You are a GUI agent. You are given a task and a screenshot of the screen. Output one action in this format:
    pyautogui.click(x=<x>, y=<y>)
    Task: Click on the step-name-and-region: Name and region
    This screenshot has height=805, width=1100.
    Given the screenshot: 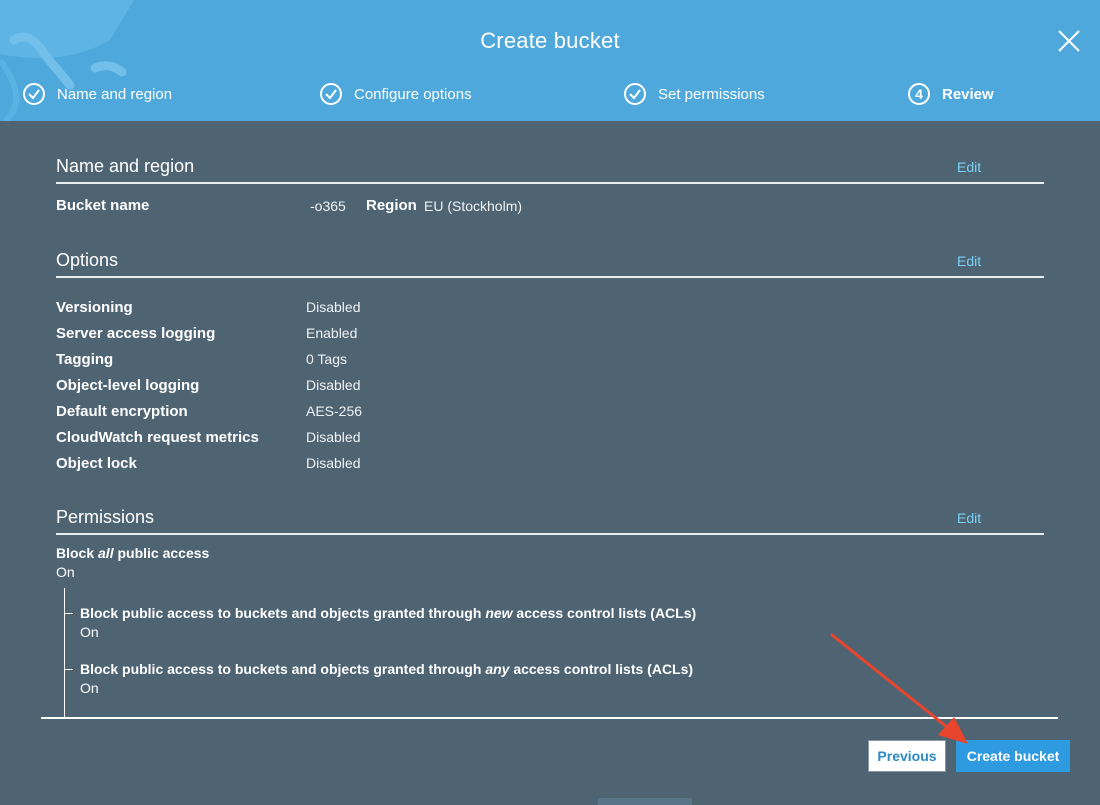 What is the action you would take?
    pyautogui.click(x=97, y=94)
    